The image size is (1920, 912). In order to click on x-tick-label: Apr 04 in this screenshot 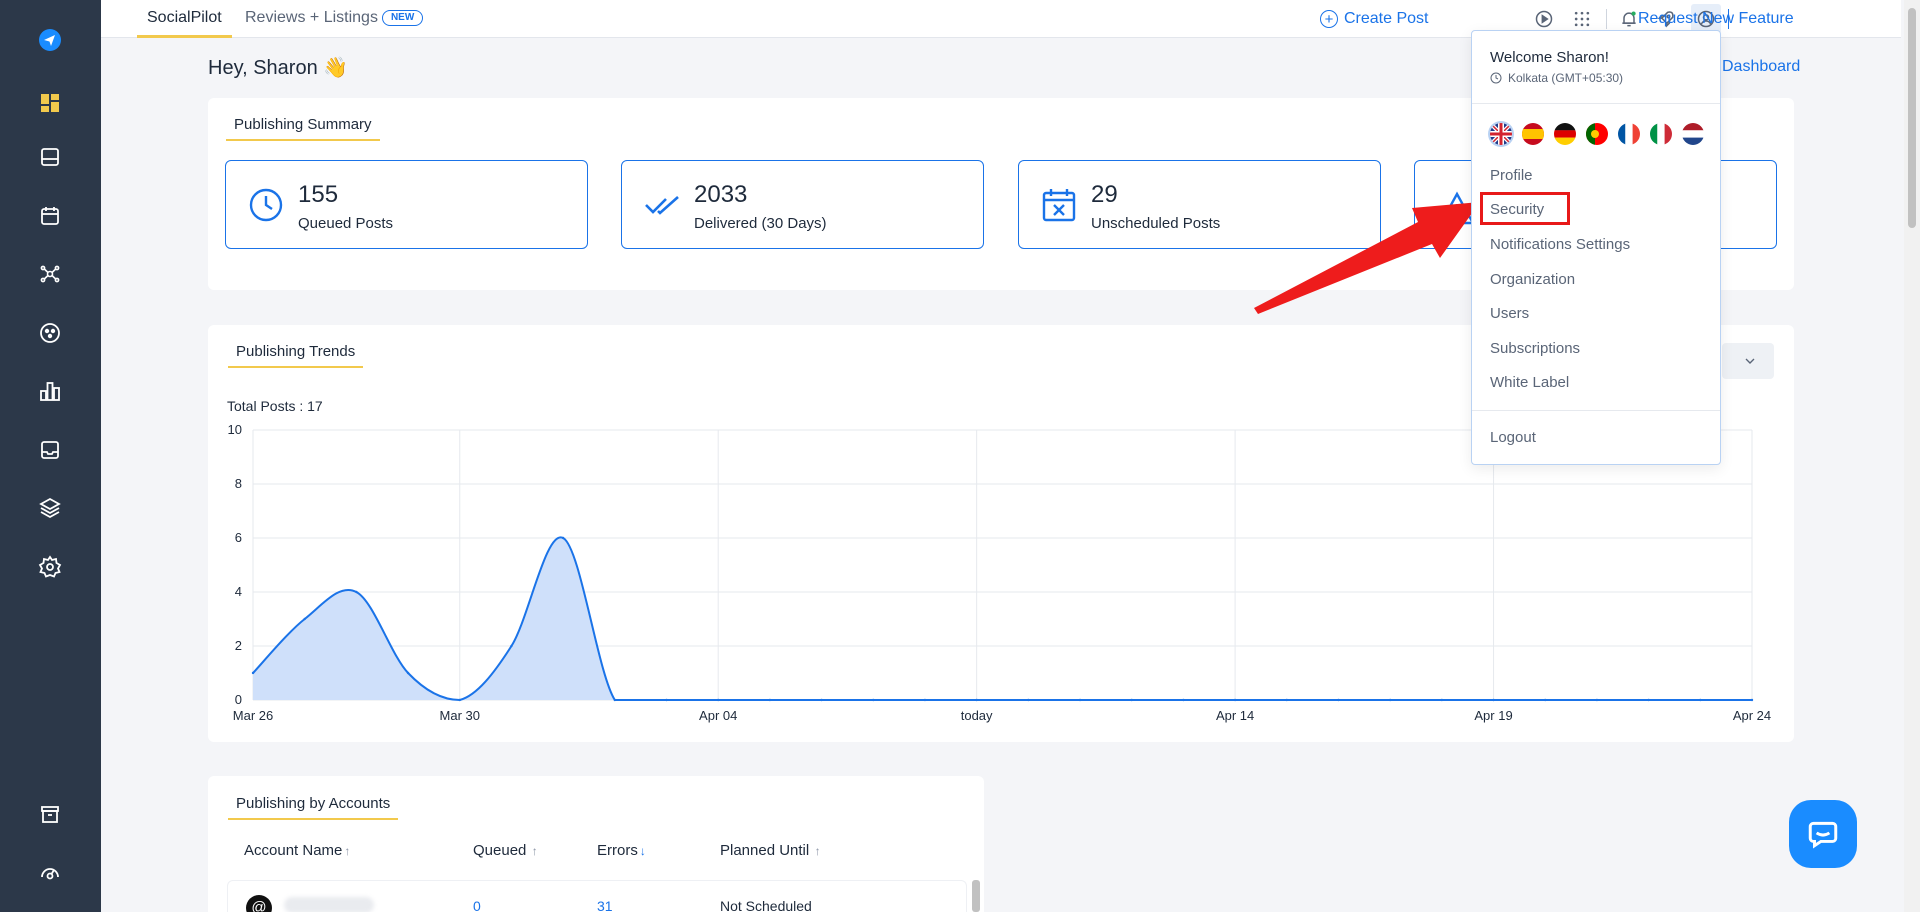, I will do `click(718, 715)`.